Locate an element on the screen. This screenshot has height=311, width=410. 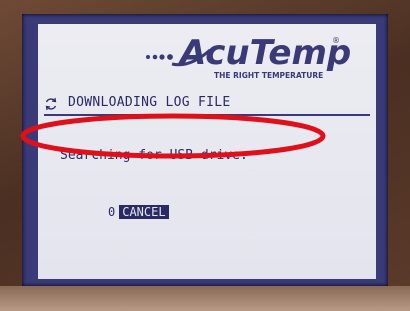
cancel-button: CANCEL is located at coordinates (144, 212).